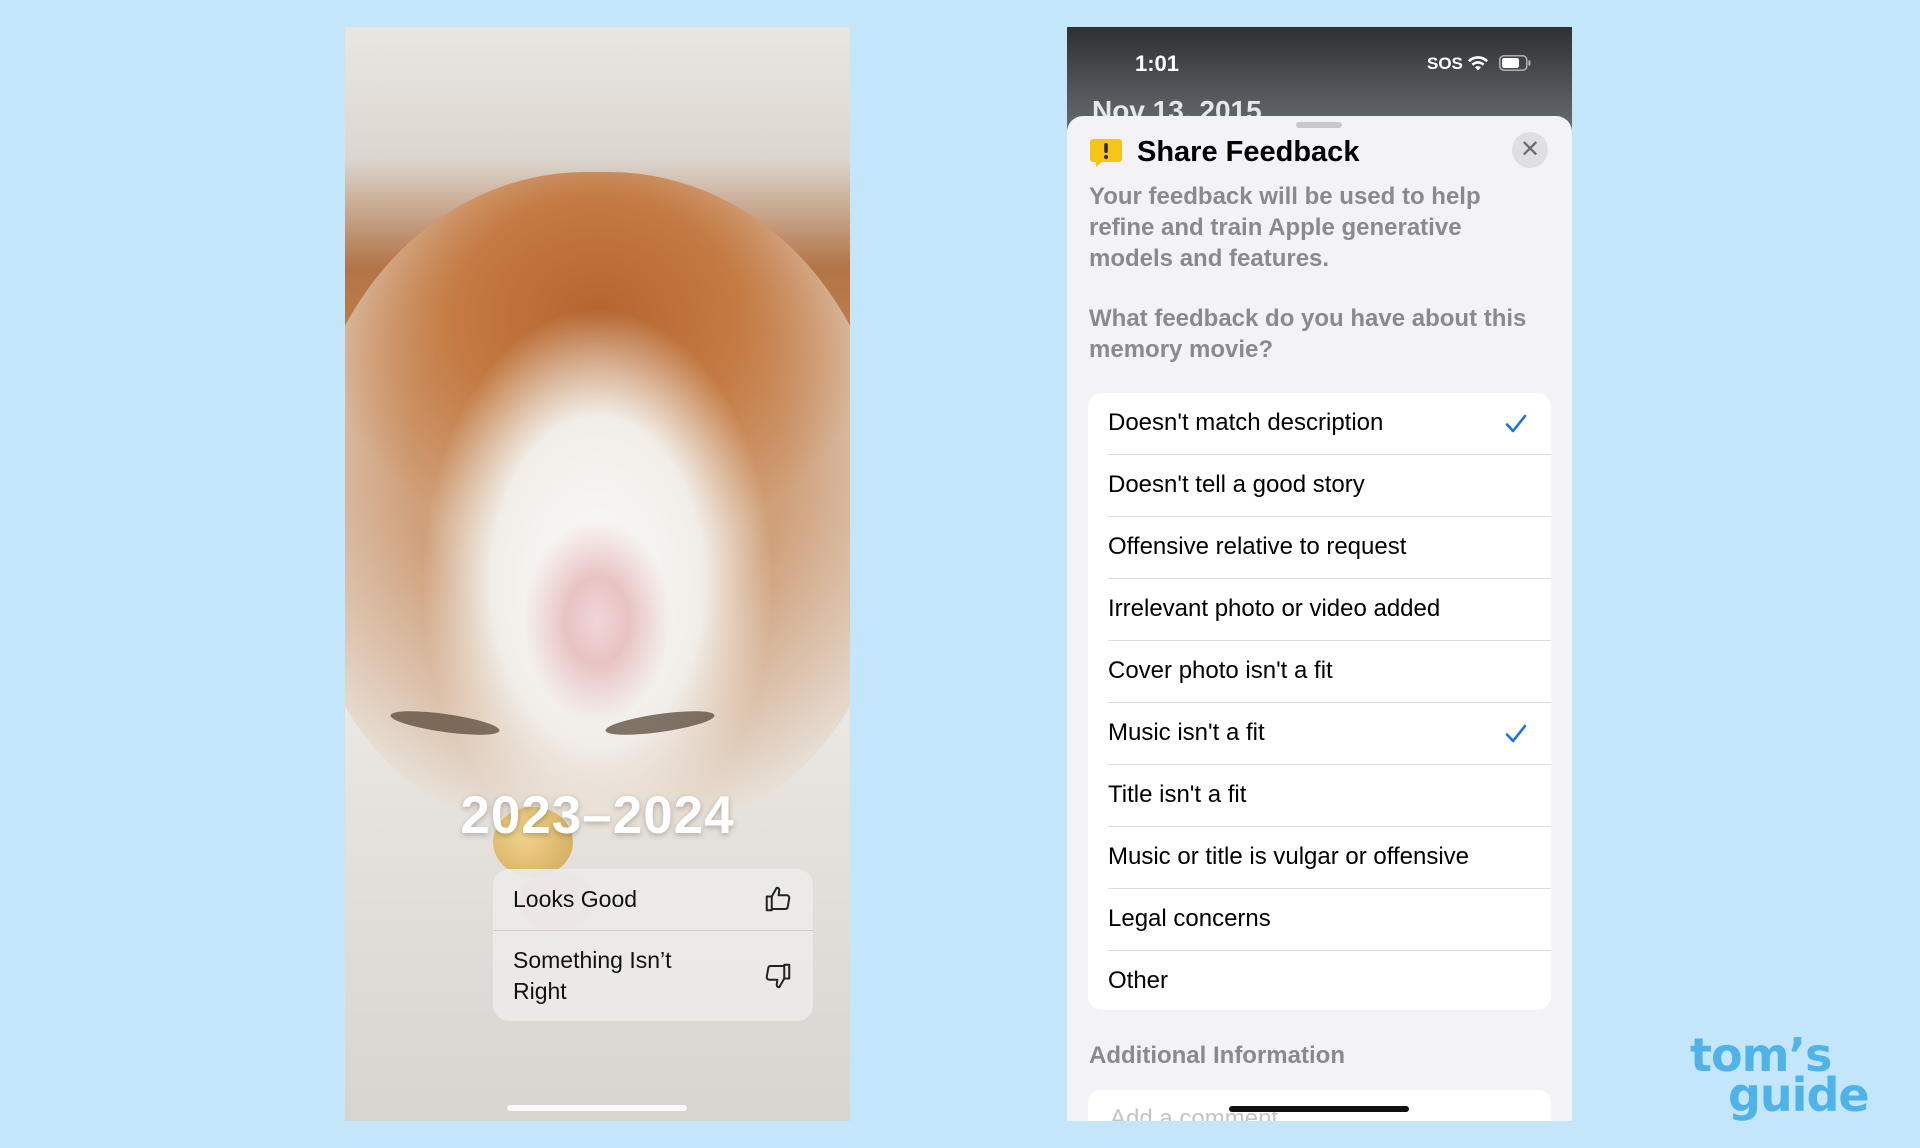 This screenshot has width=1920, height=1148. Describe the element at coordinates (1289, 856) in the screenshot. I see `option-label: Music or title is vulgar or offensive` at that location.